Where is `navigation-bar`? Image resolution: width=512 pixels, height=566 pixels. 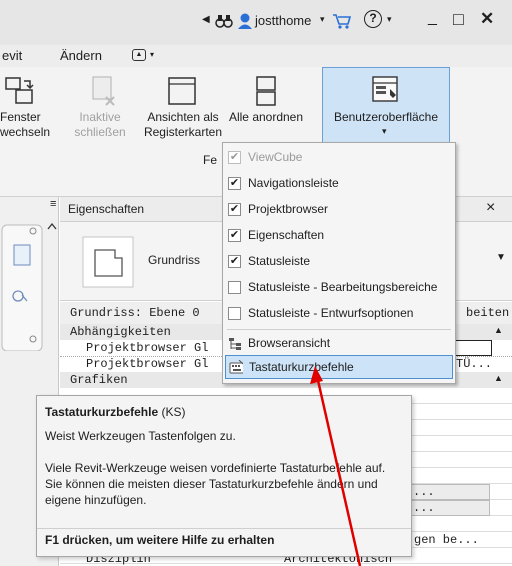 navigation-bar is located at coordinates (29, 286).